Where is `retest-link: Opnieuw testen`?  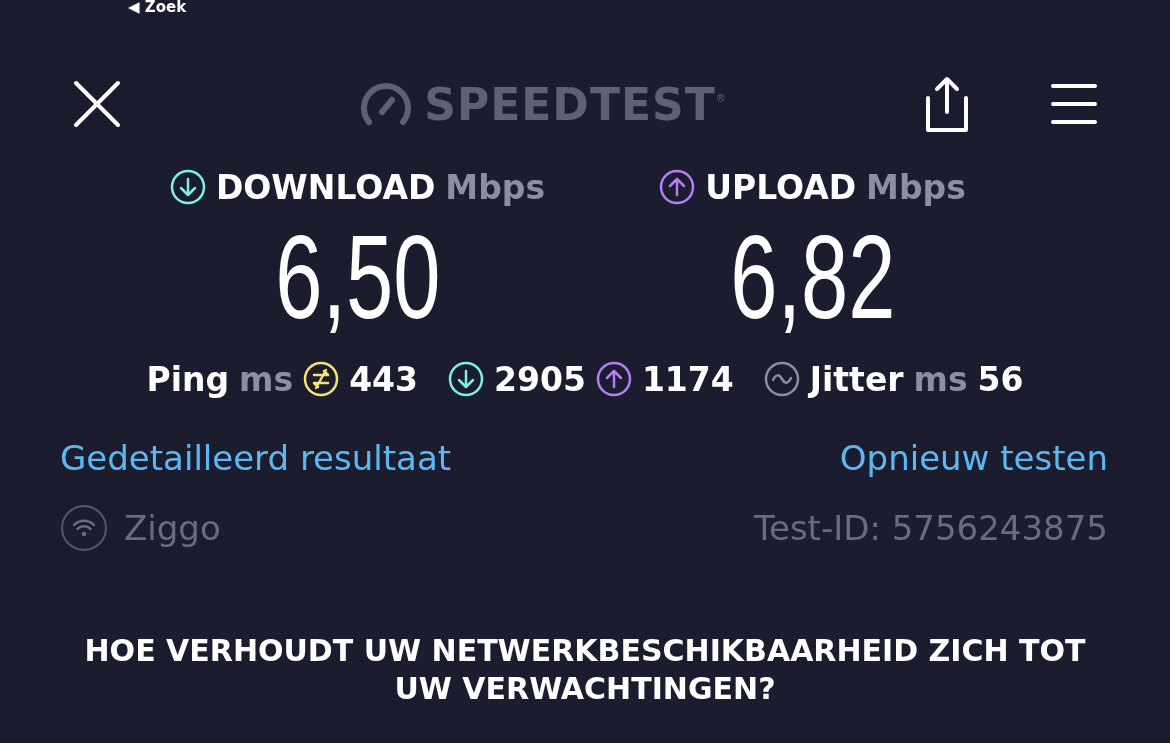 retest-link: Opnieuw testen is located at coordinates (973, 458).